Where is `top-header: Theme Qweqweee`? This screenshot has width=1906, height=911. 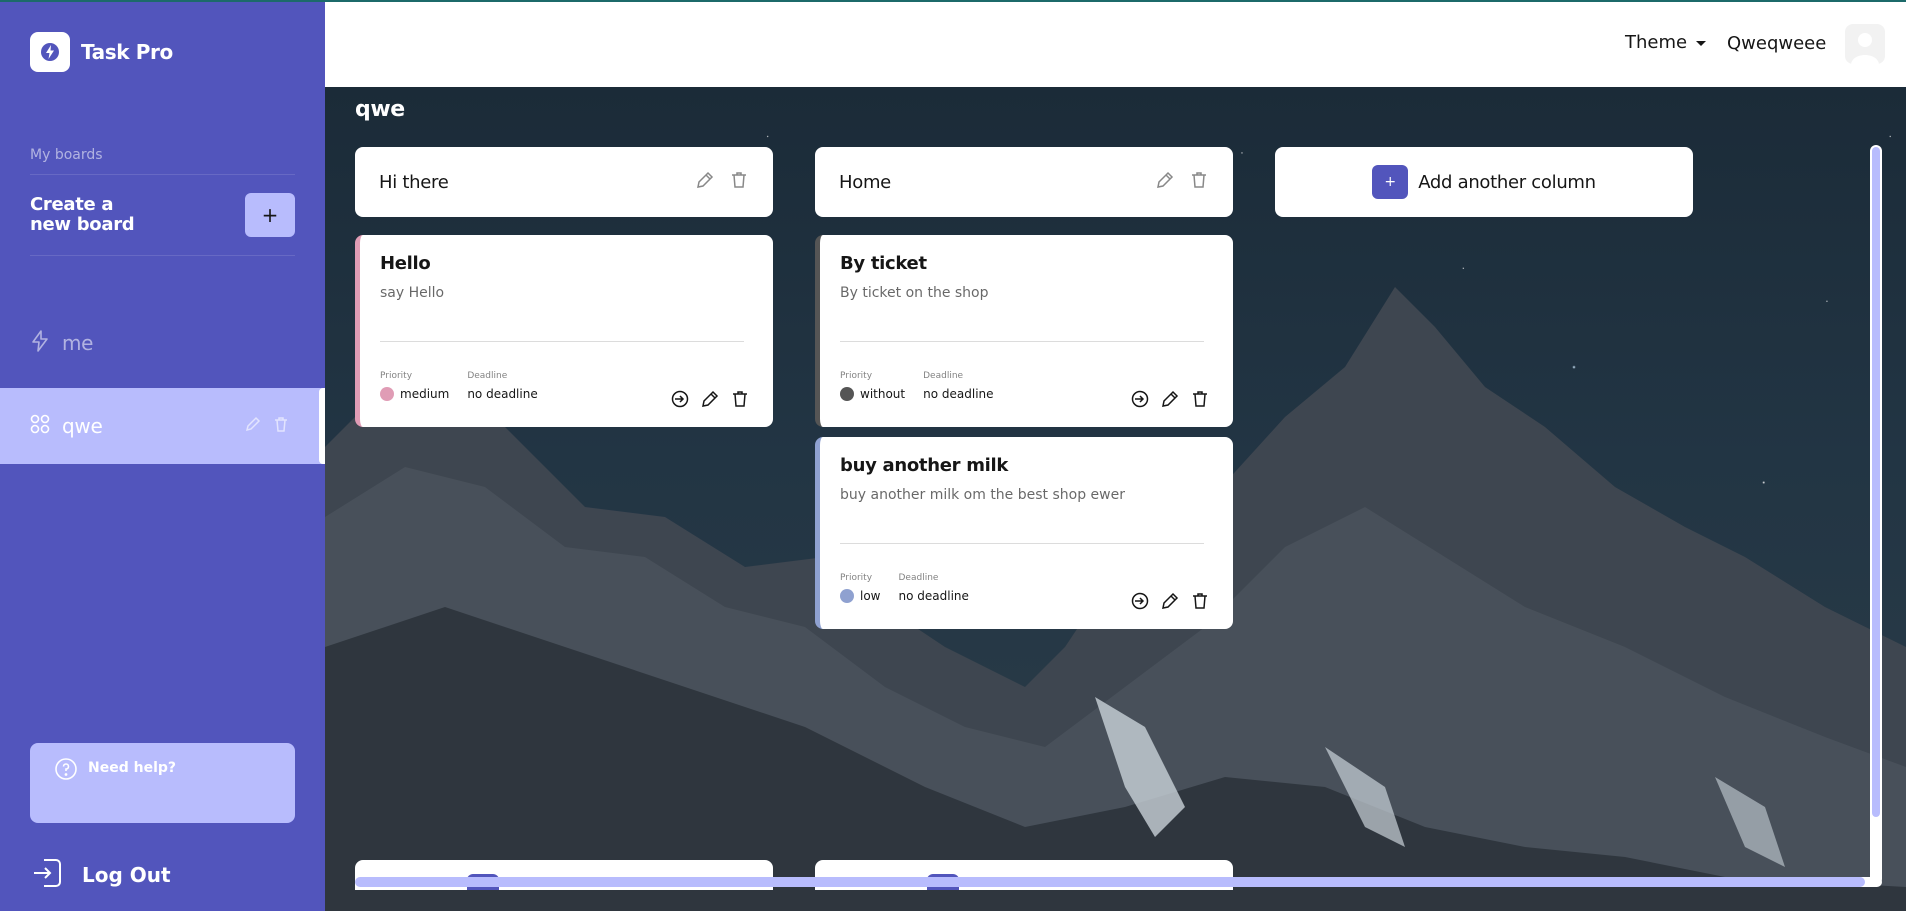
top-header: Theme Qweqweee is located at coordinates (1115, 43).